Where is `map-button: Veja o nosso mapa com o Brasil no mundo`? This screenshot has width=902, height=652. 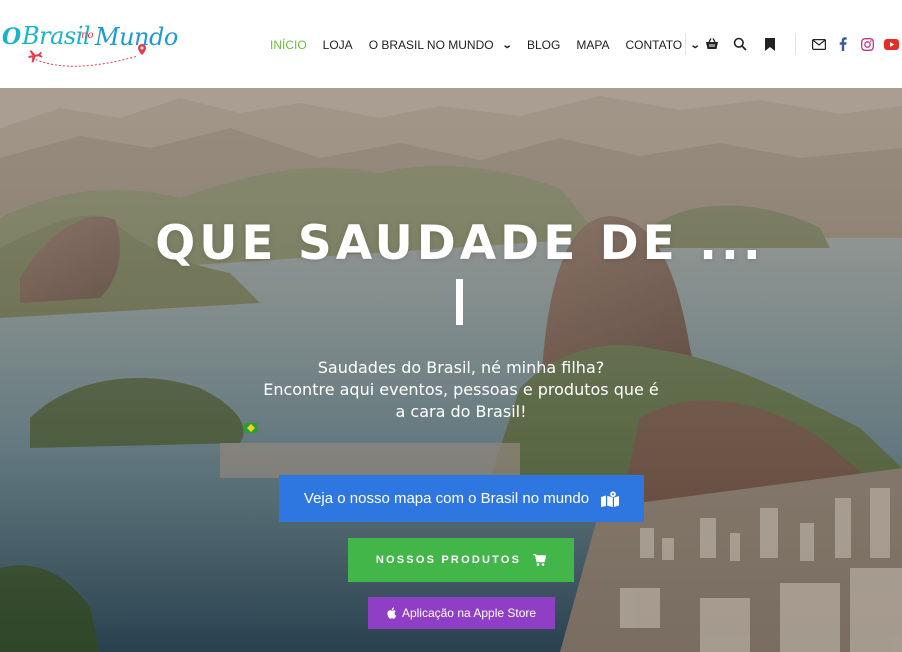
map-button: Veja o nosso mapa com o Brasil no mundo is located at coordinates (461, 498).